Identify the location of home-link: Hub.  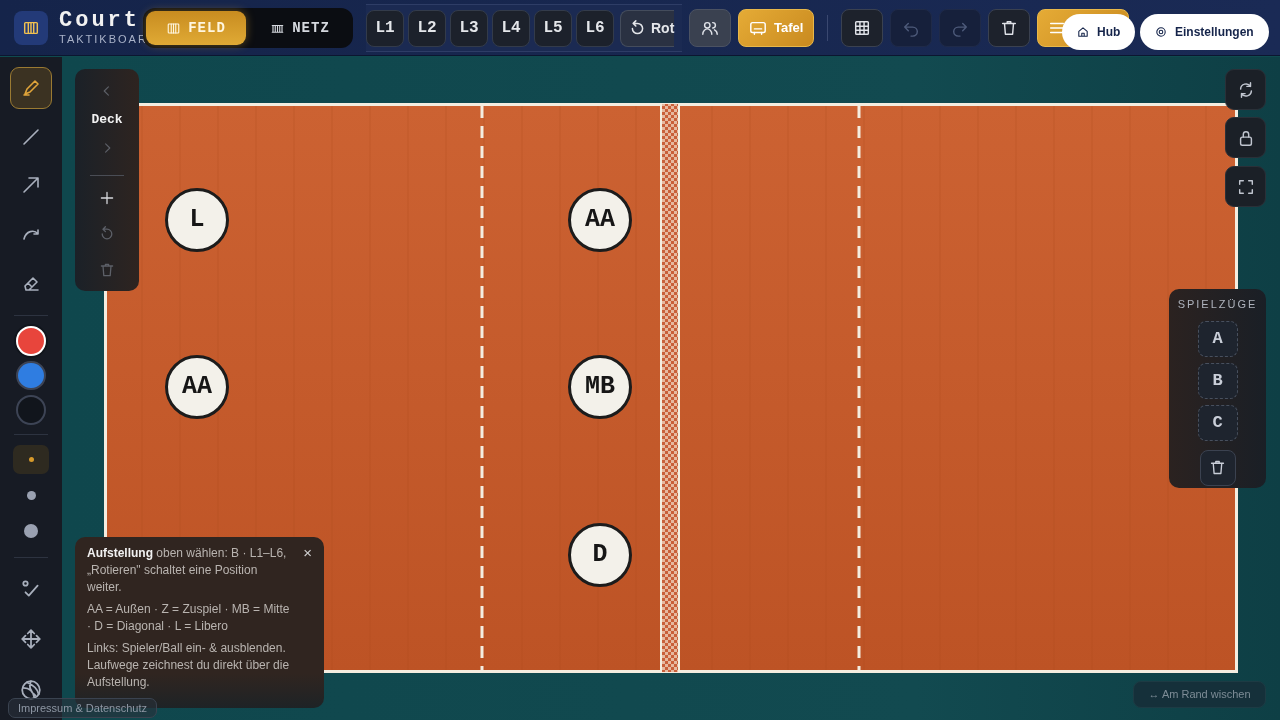
(1099, 32).